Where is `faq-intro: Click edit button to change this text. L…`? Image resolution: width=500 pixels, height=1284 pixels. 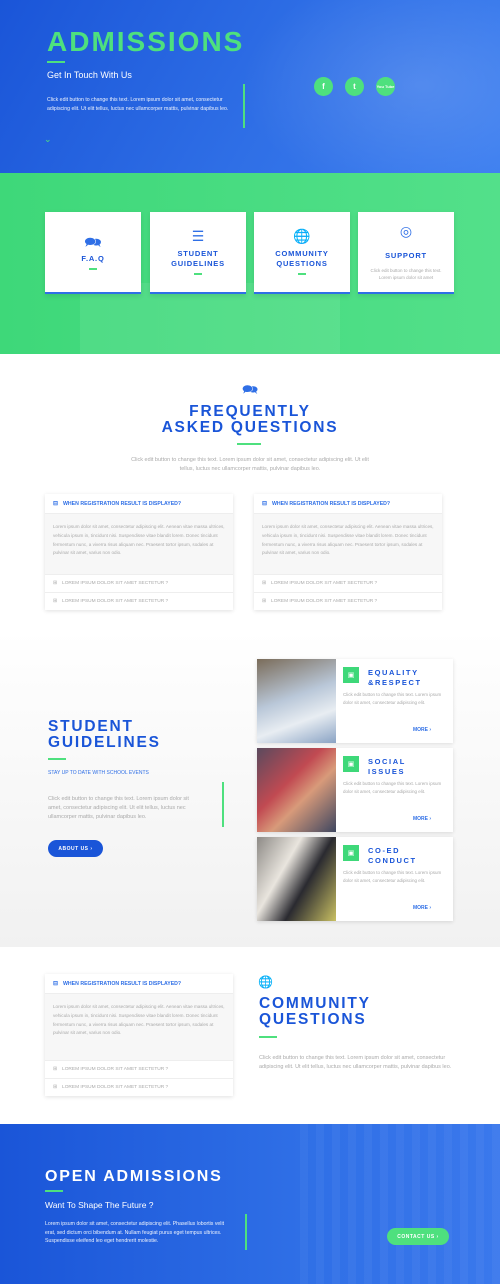
faq-intro: Click edit button to change this text. L… is located at coordinates (250, 464).